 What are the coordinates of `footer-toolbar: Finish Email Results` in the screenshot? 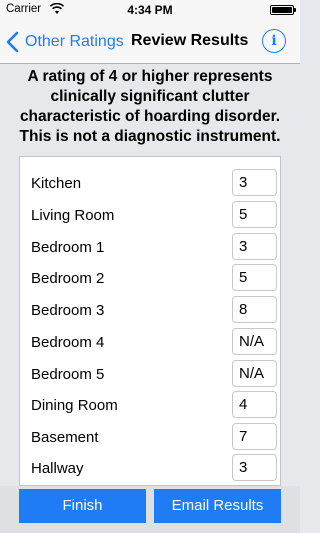 It's located at (150, 509).